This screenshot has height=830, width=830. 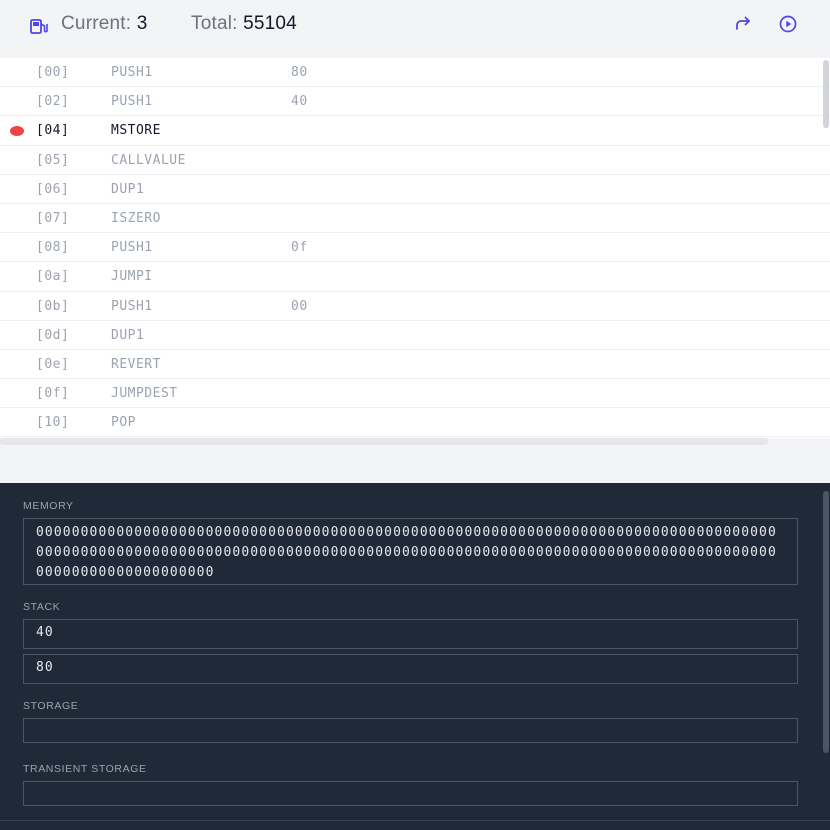 I want to click on transient-storage-box, so click(x=410, y=793).